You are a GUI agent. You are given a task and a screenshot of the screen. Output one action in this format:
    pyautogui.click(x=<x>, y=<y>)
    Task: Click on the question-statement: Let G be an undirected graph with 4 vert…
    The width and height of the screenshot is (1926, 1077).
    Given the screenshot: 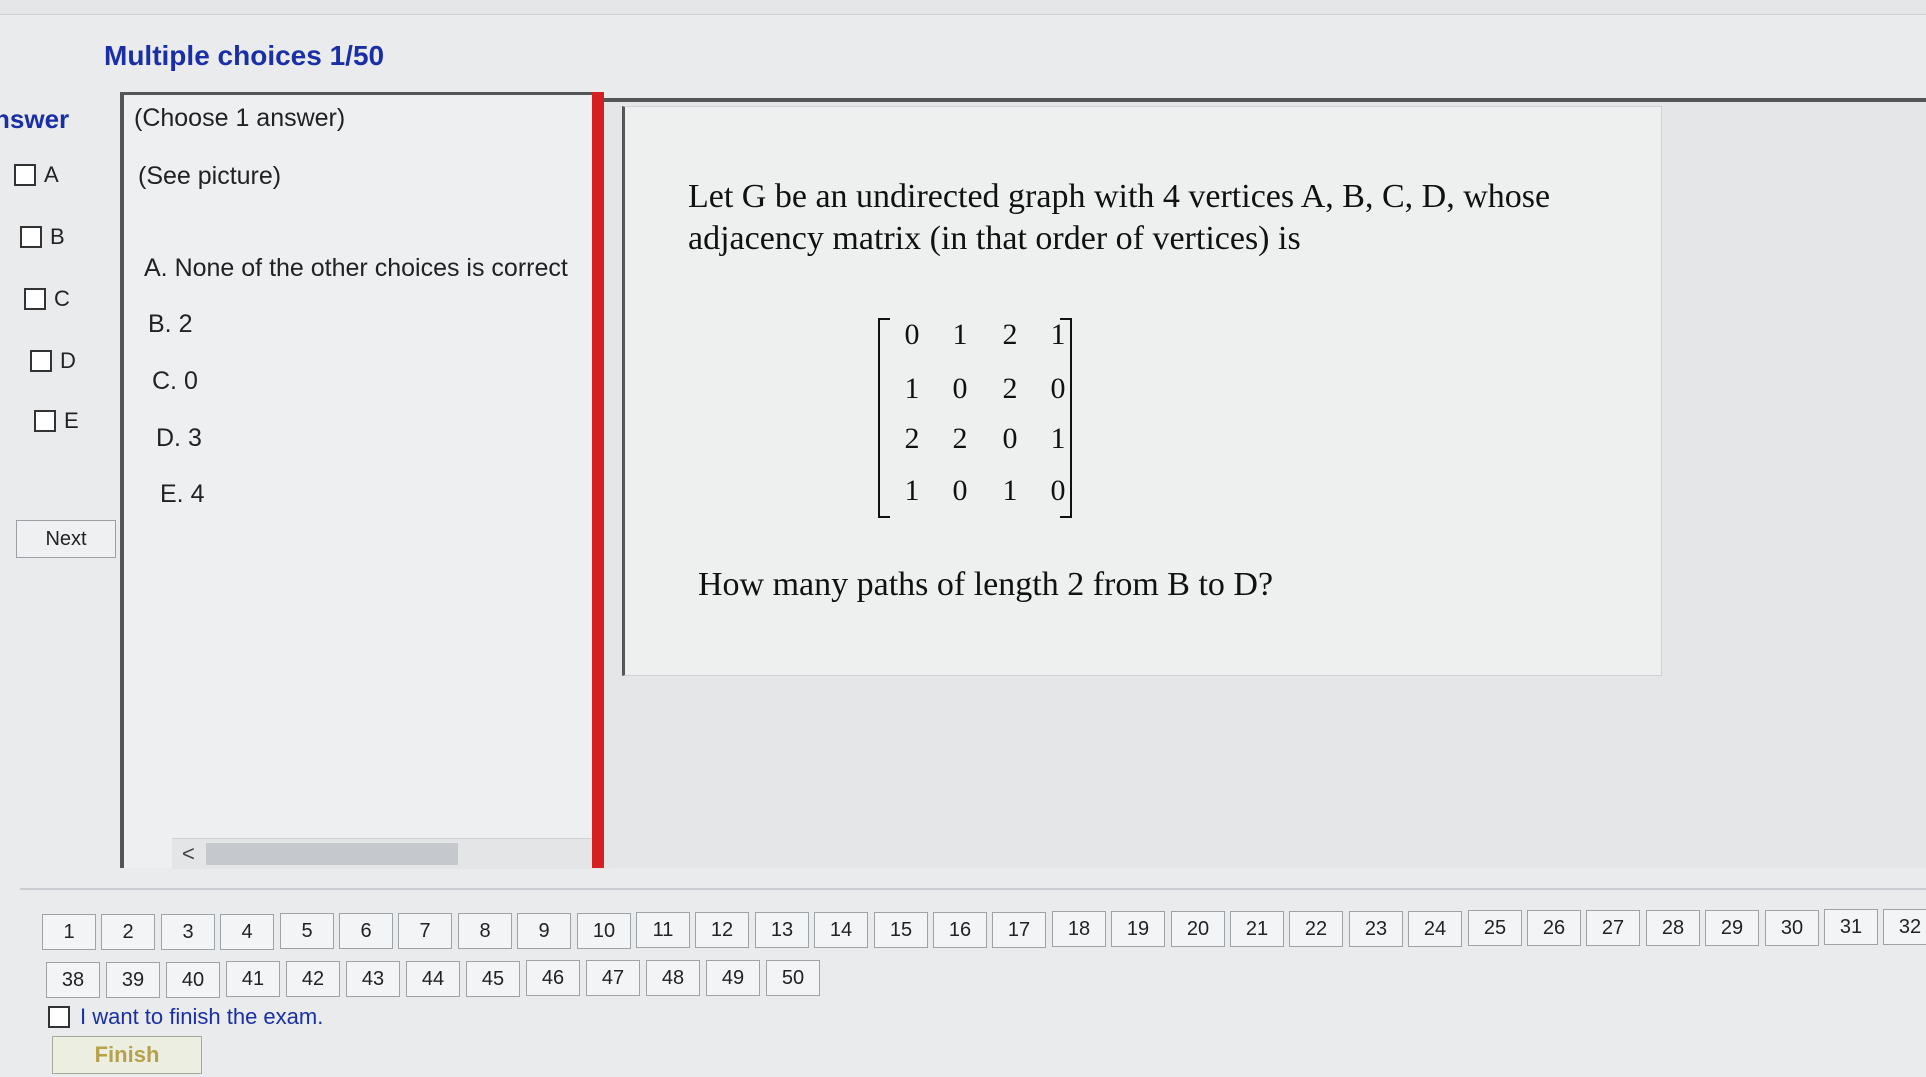 What is the action you would take?
    pyautogui.click(x=1148, y=218)
    